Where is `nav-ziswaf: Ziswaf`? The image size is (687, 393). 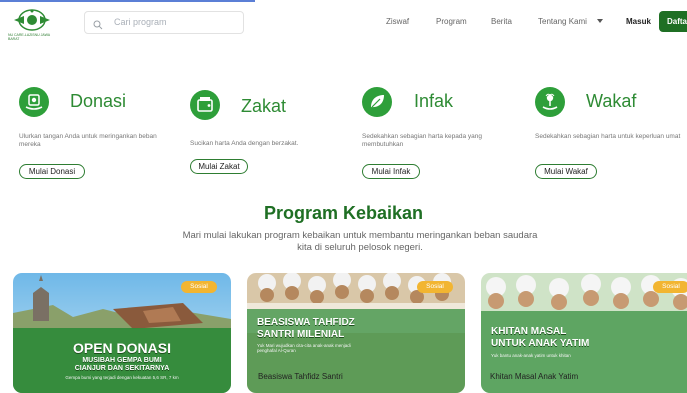
nav-ziswaf: Ziswaf is located at coordinates (397, 21).